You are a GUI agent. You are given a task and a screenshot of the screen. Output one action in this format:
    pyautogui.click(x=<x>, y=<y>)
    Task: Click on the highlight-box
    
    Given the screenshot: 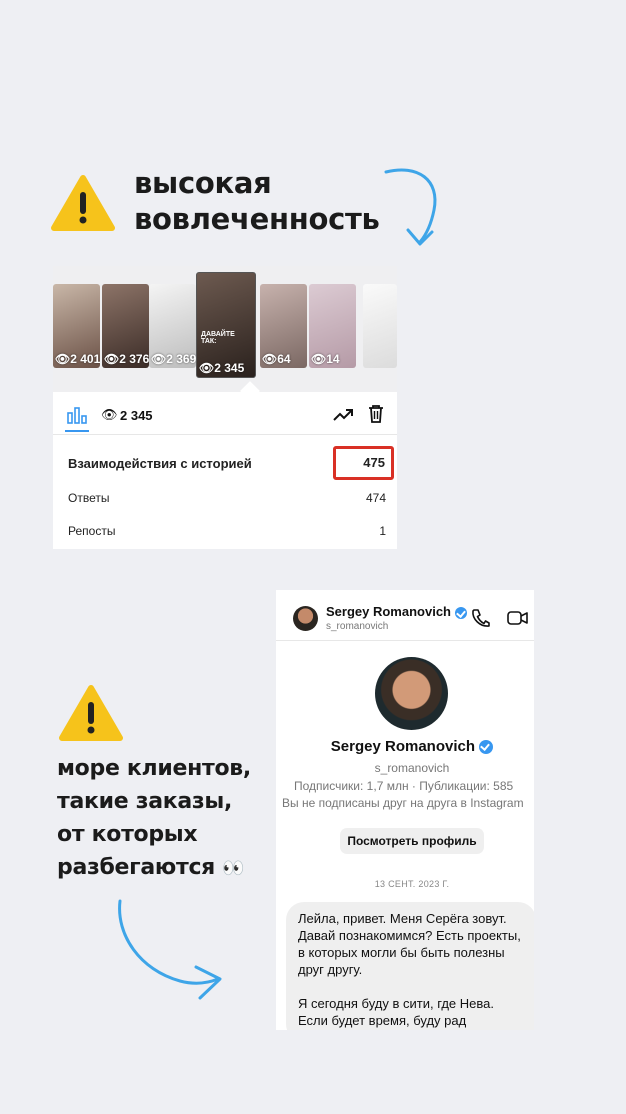 What is the action you would take?
    pyautogui.click(x=363, y=463)
    